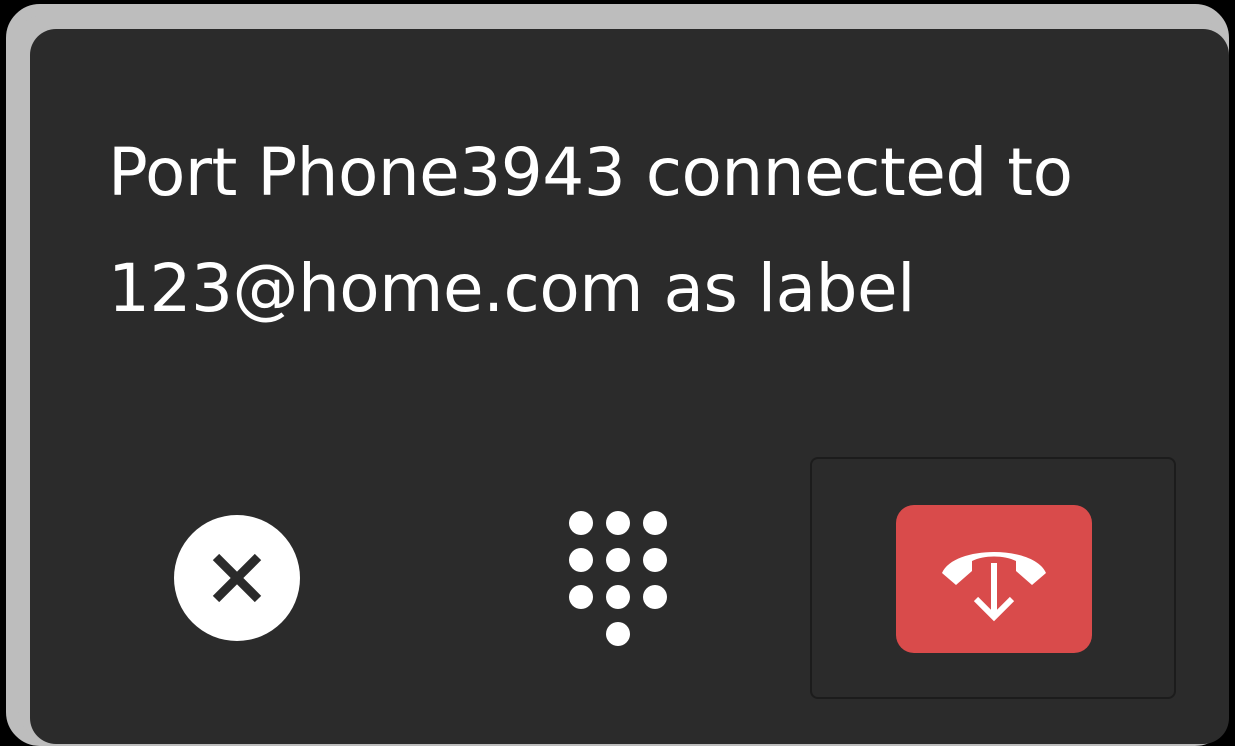  I want to click on close-circle-icon, so click(237, 578).